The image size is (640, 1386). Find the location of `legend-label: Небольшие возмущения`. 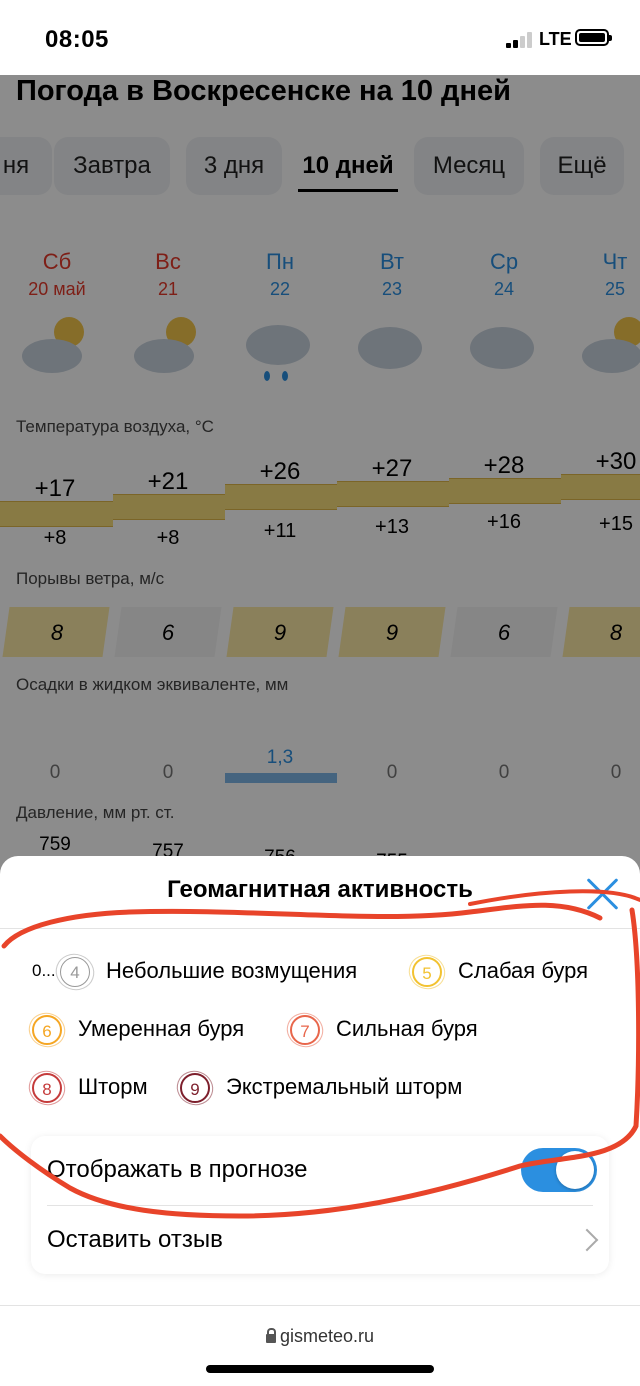

legend-label: Небольшие возмущения is located at coordinates (232, 970).